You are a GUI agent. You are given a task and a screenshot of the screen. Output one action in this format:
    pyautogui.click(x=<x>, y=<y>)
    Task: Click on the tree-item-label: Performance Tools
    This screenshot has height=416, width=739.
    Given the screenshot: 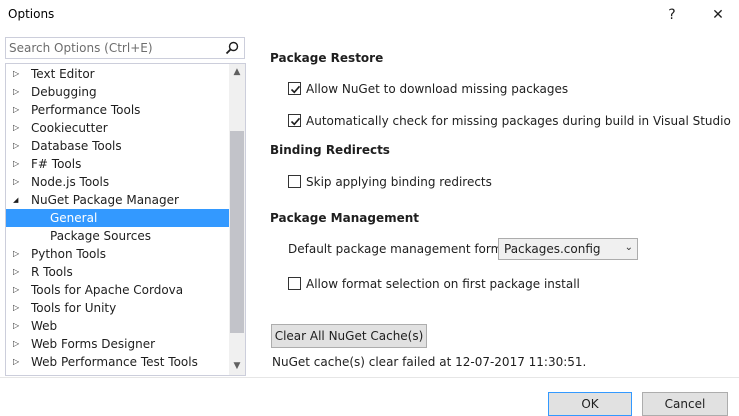 What is the action you would take?
    pyautogui.click(x=86, y=110)
    